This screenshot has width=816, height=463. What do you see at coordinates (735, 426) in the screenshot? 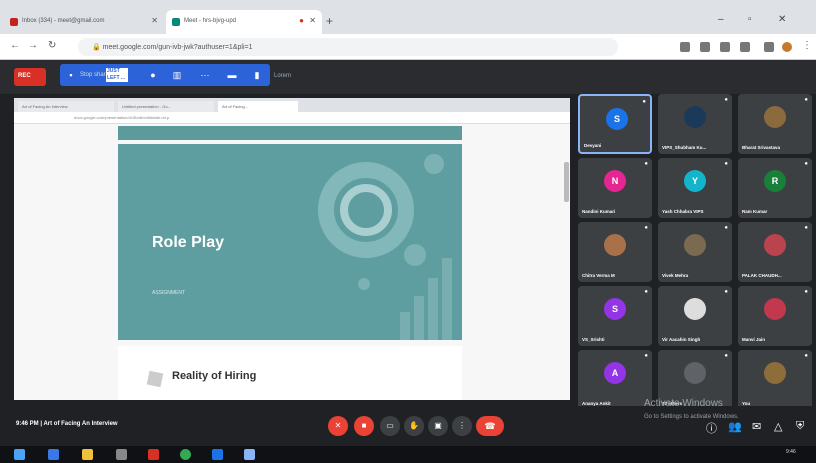
I see `people-icon: 👥` at bounding box center [735, 426].